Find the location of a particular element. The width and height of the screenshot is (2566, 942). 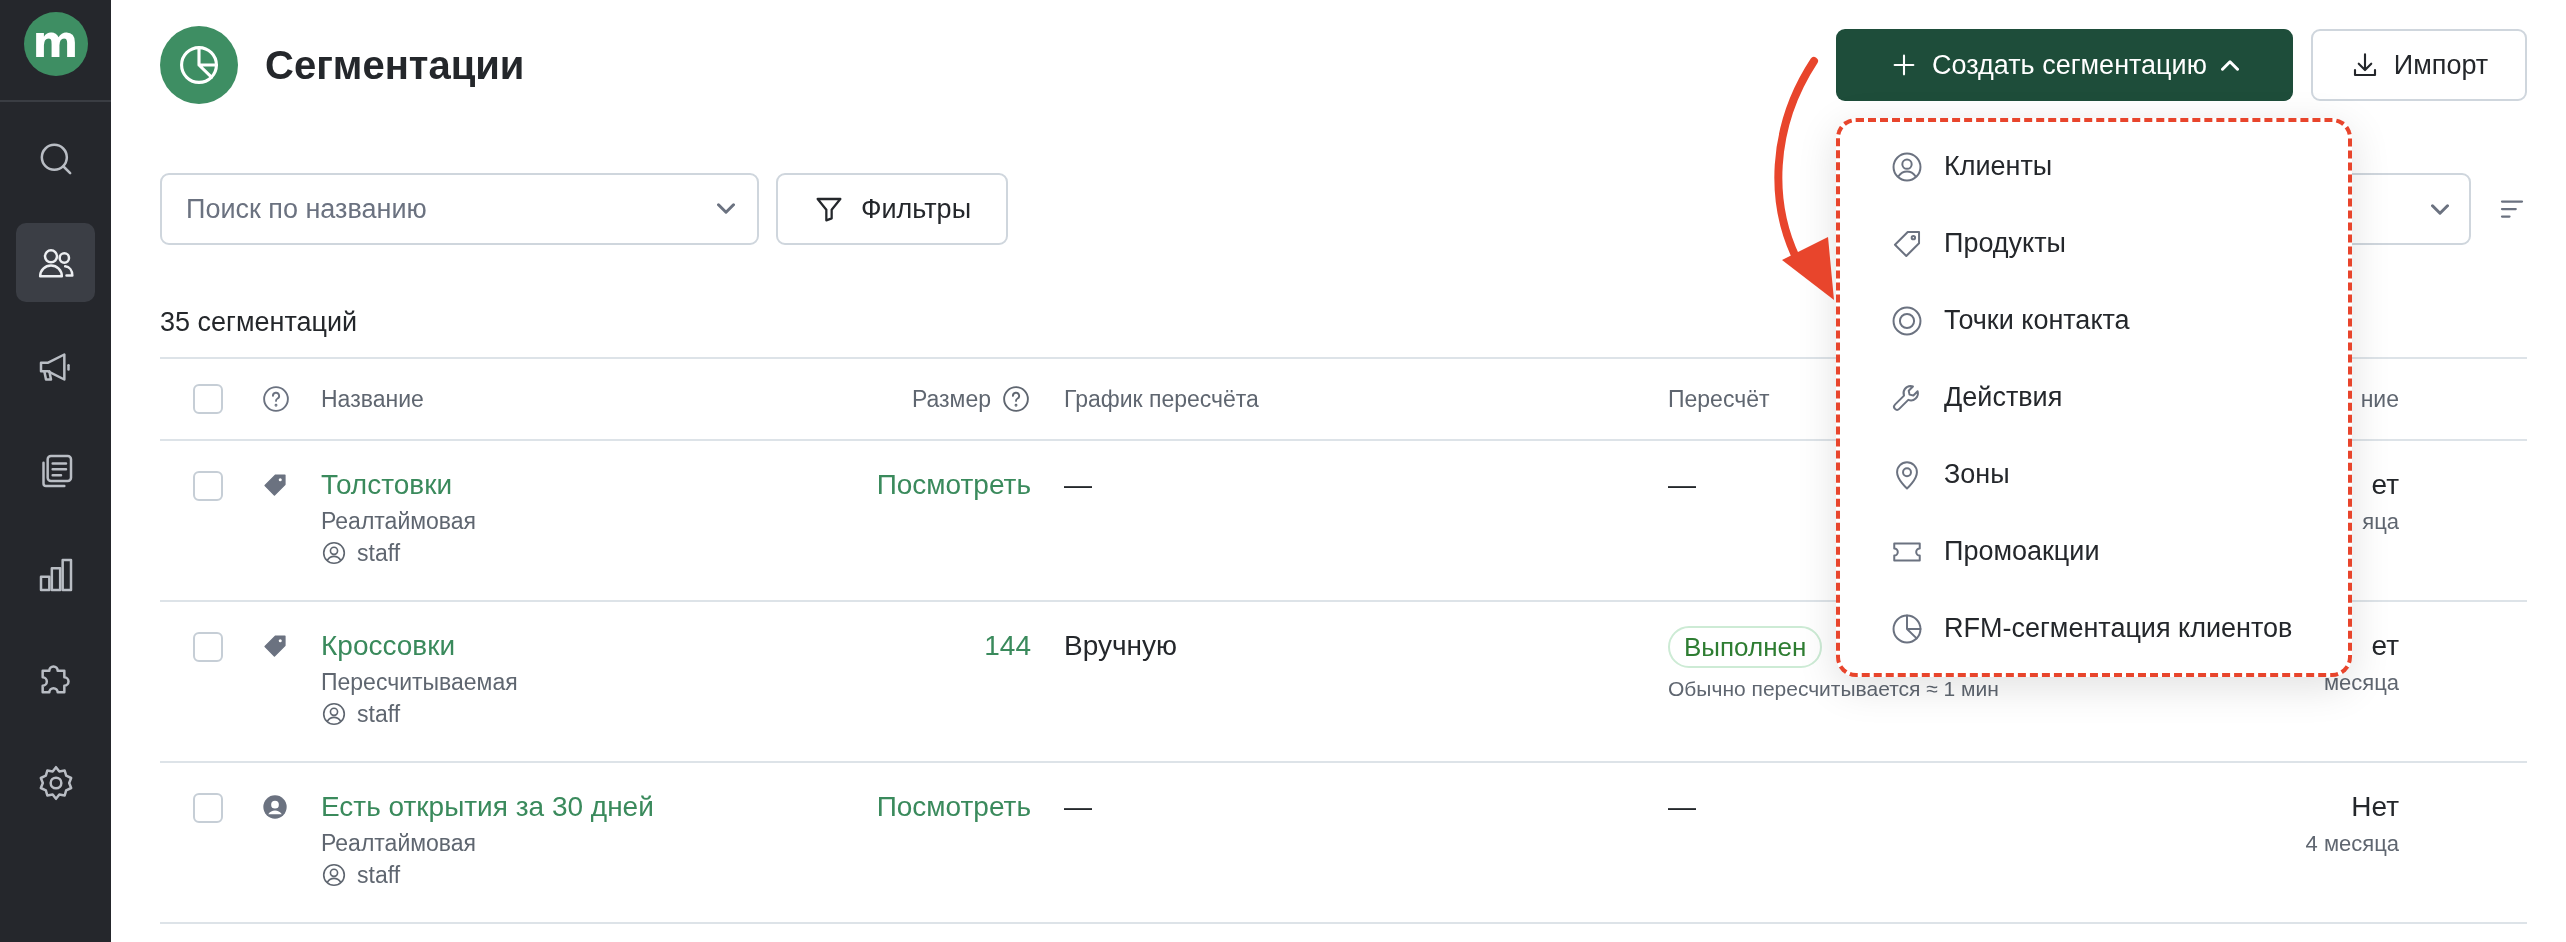

menu-item: Действия is located at coordinates (2094, 397).